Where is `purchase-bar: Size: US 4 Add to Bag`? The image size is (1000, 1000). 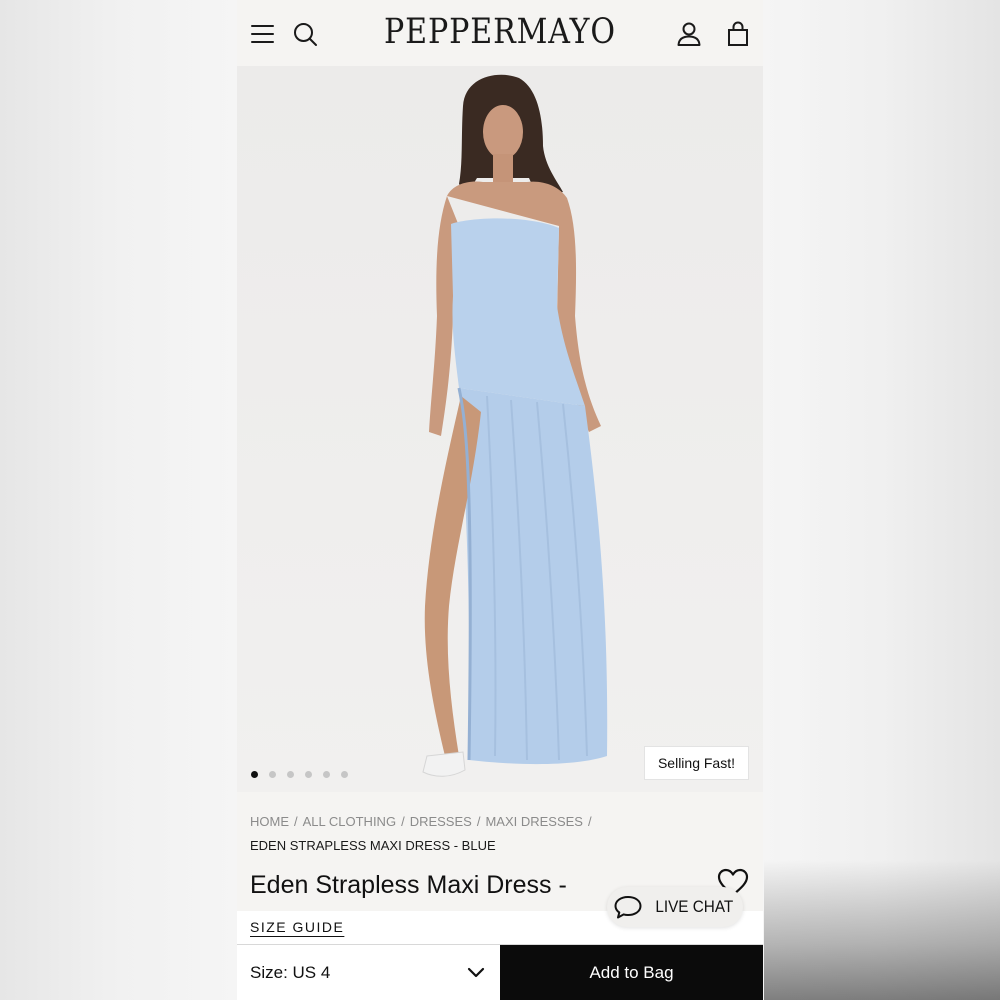
purchase-bar: Size: US 4 Add to Bag is located at coordinates (500, 972).